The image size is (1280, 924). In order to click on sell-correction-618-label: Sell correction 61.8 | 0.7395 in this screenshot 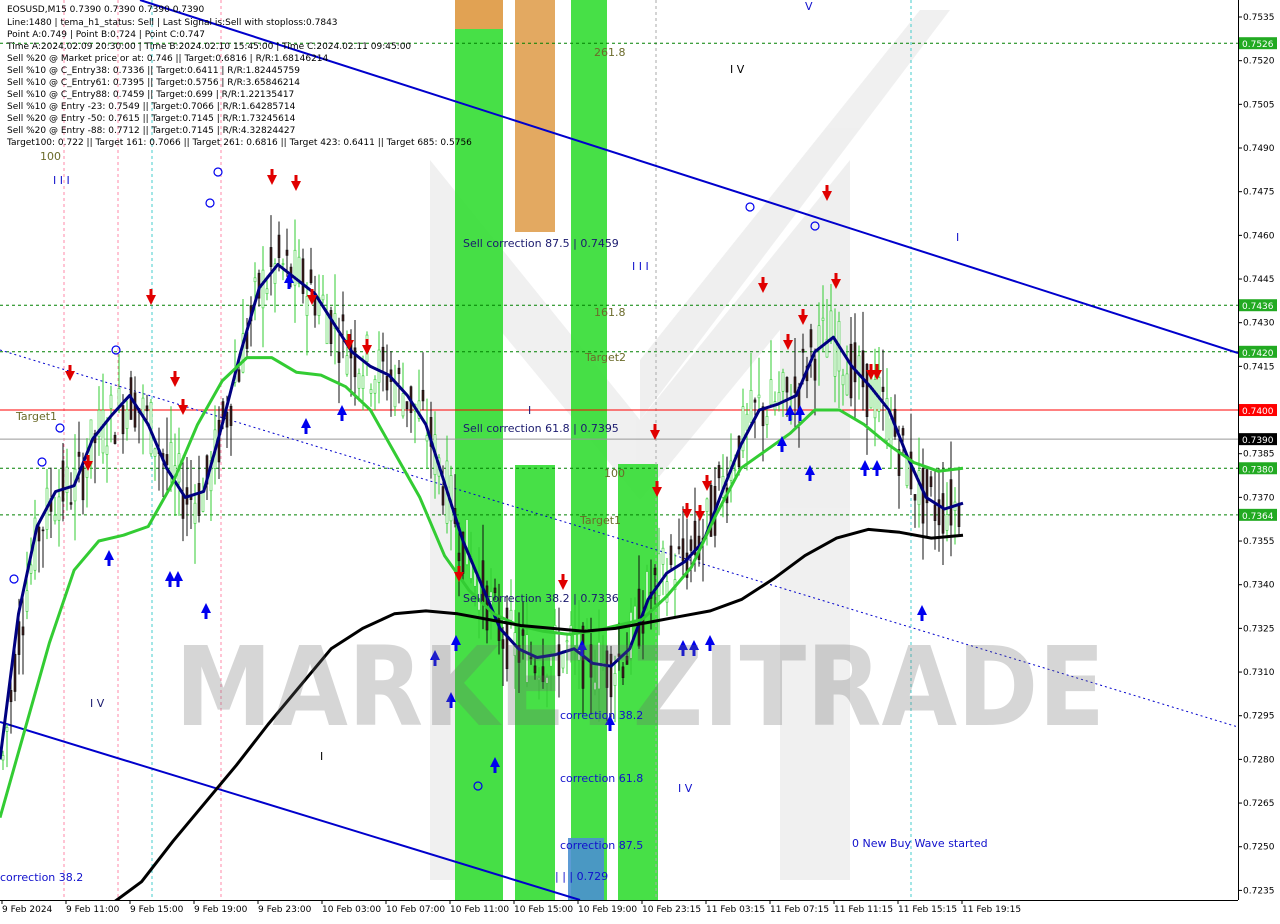, I will do `click(541, 428)`.